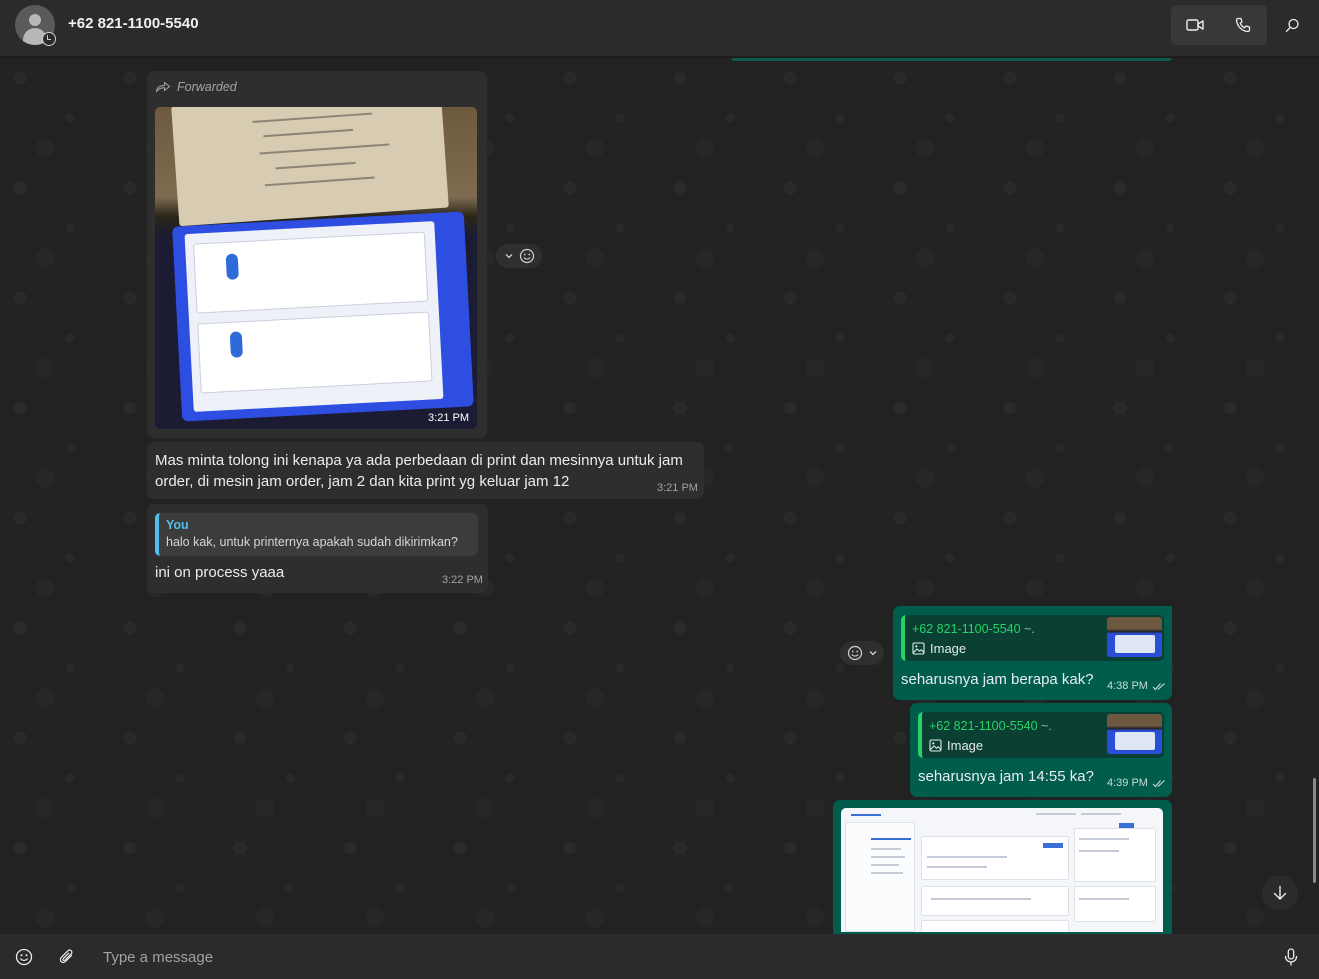 The width and height of the screenshot is (1319, 979). What do you see at coordinates (1002, 870) in the screenshot?
I see `screenshot-attachment` at bounding box center [1002, 870].